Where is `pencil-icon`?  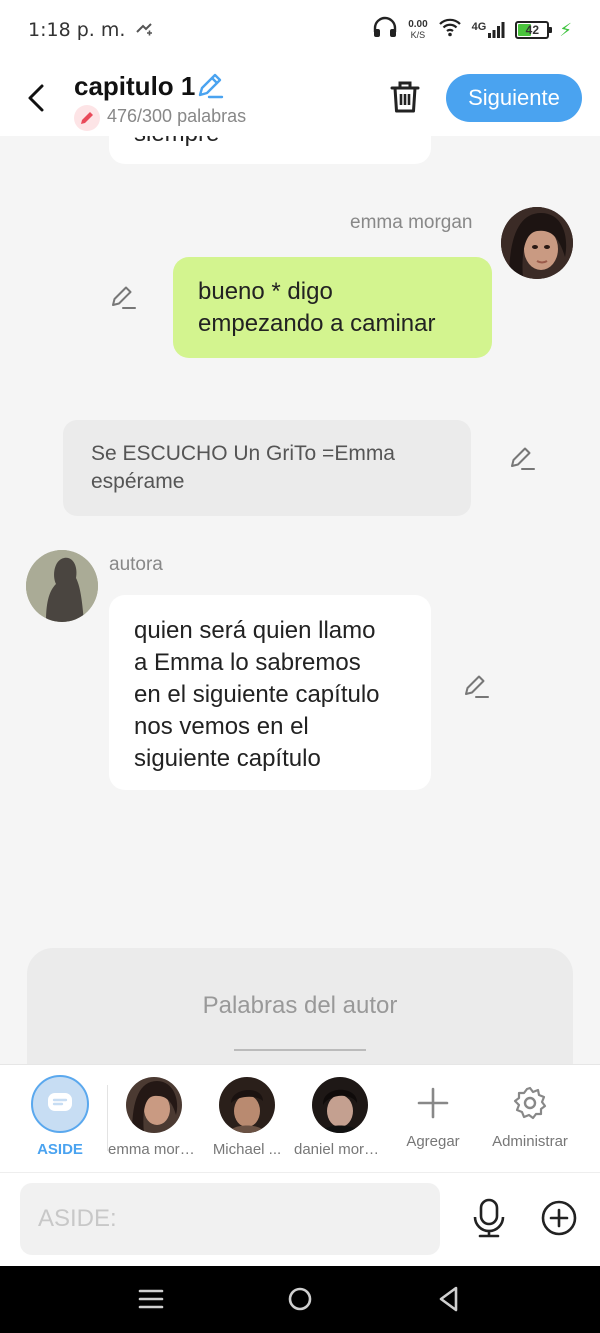 pencil-icon is located at coordinates (87, 118).